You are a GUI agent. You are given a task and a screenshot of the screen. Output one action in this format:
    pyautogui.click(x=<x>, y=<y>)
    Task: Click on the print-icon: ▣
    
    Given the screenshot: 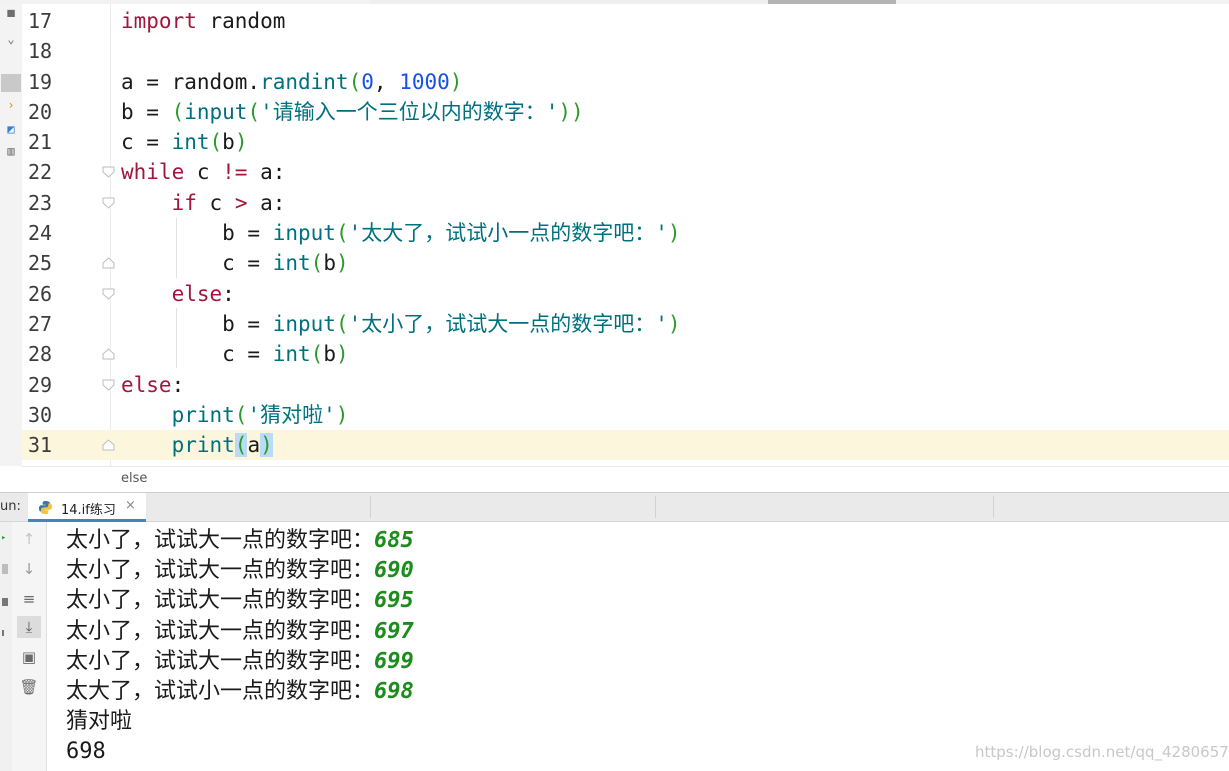 What is the action you would take?
    pyautogui.click(x=29, y=657)
    